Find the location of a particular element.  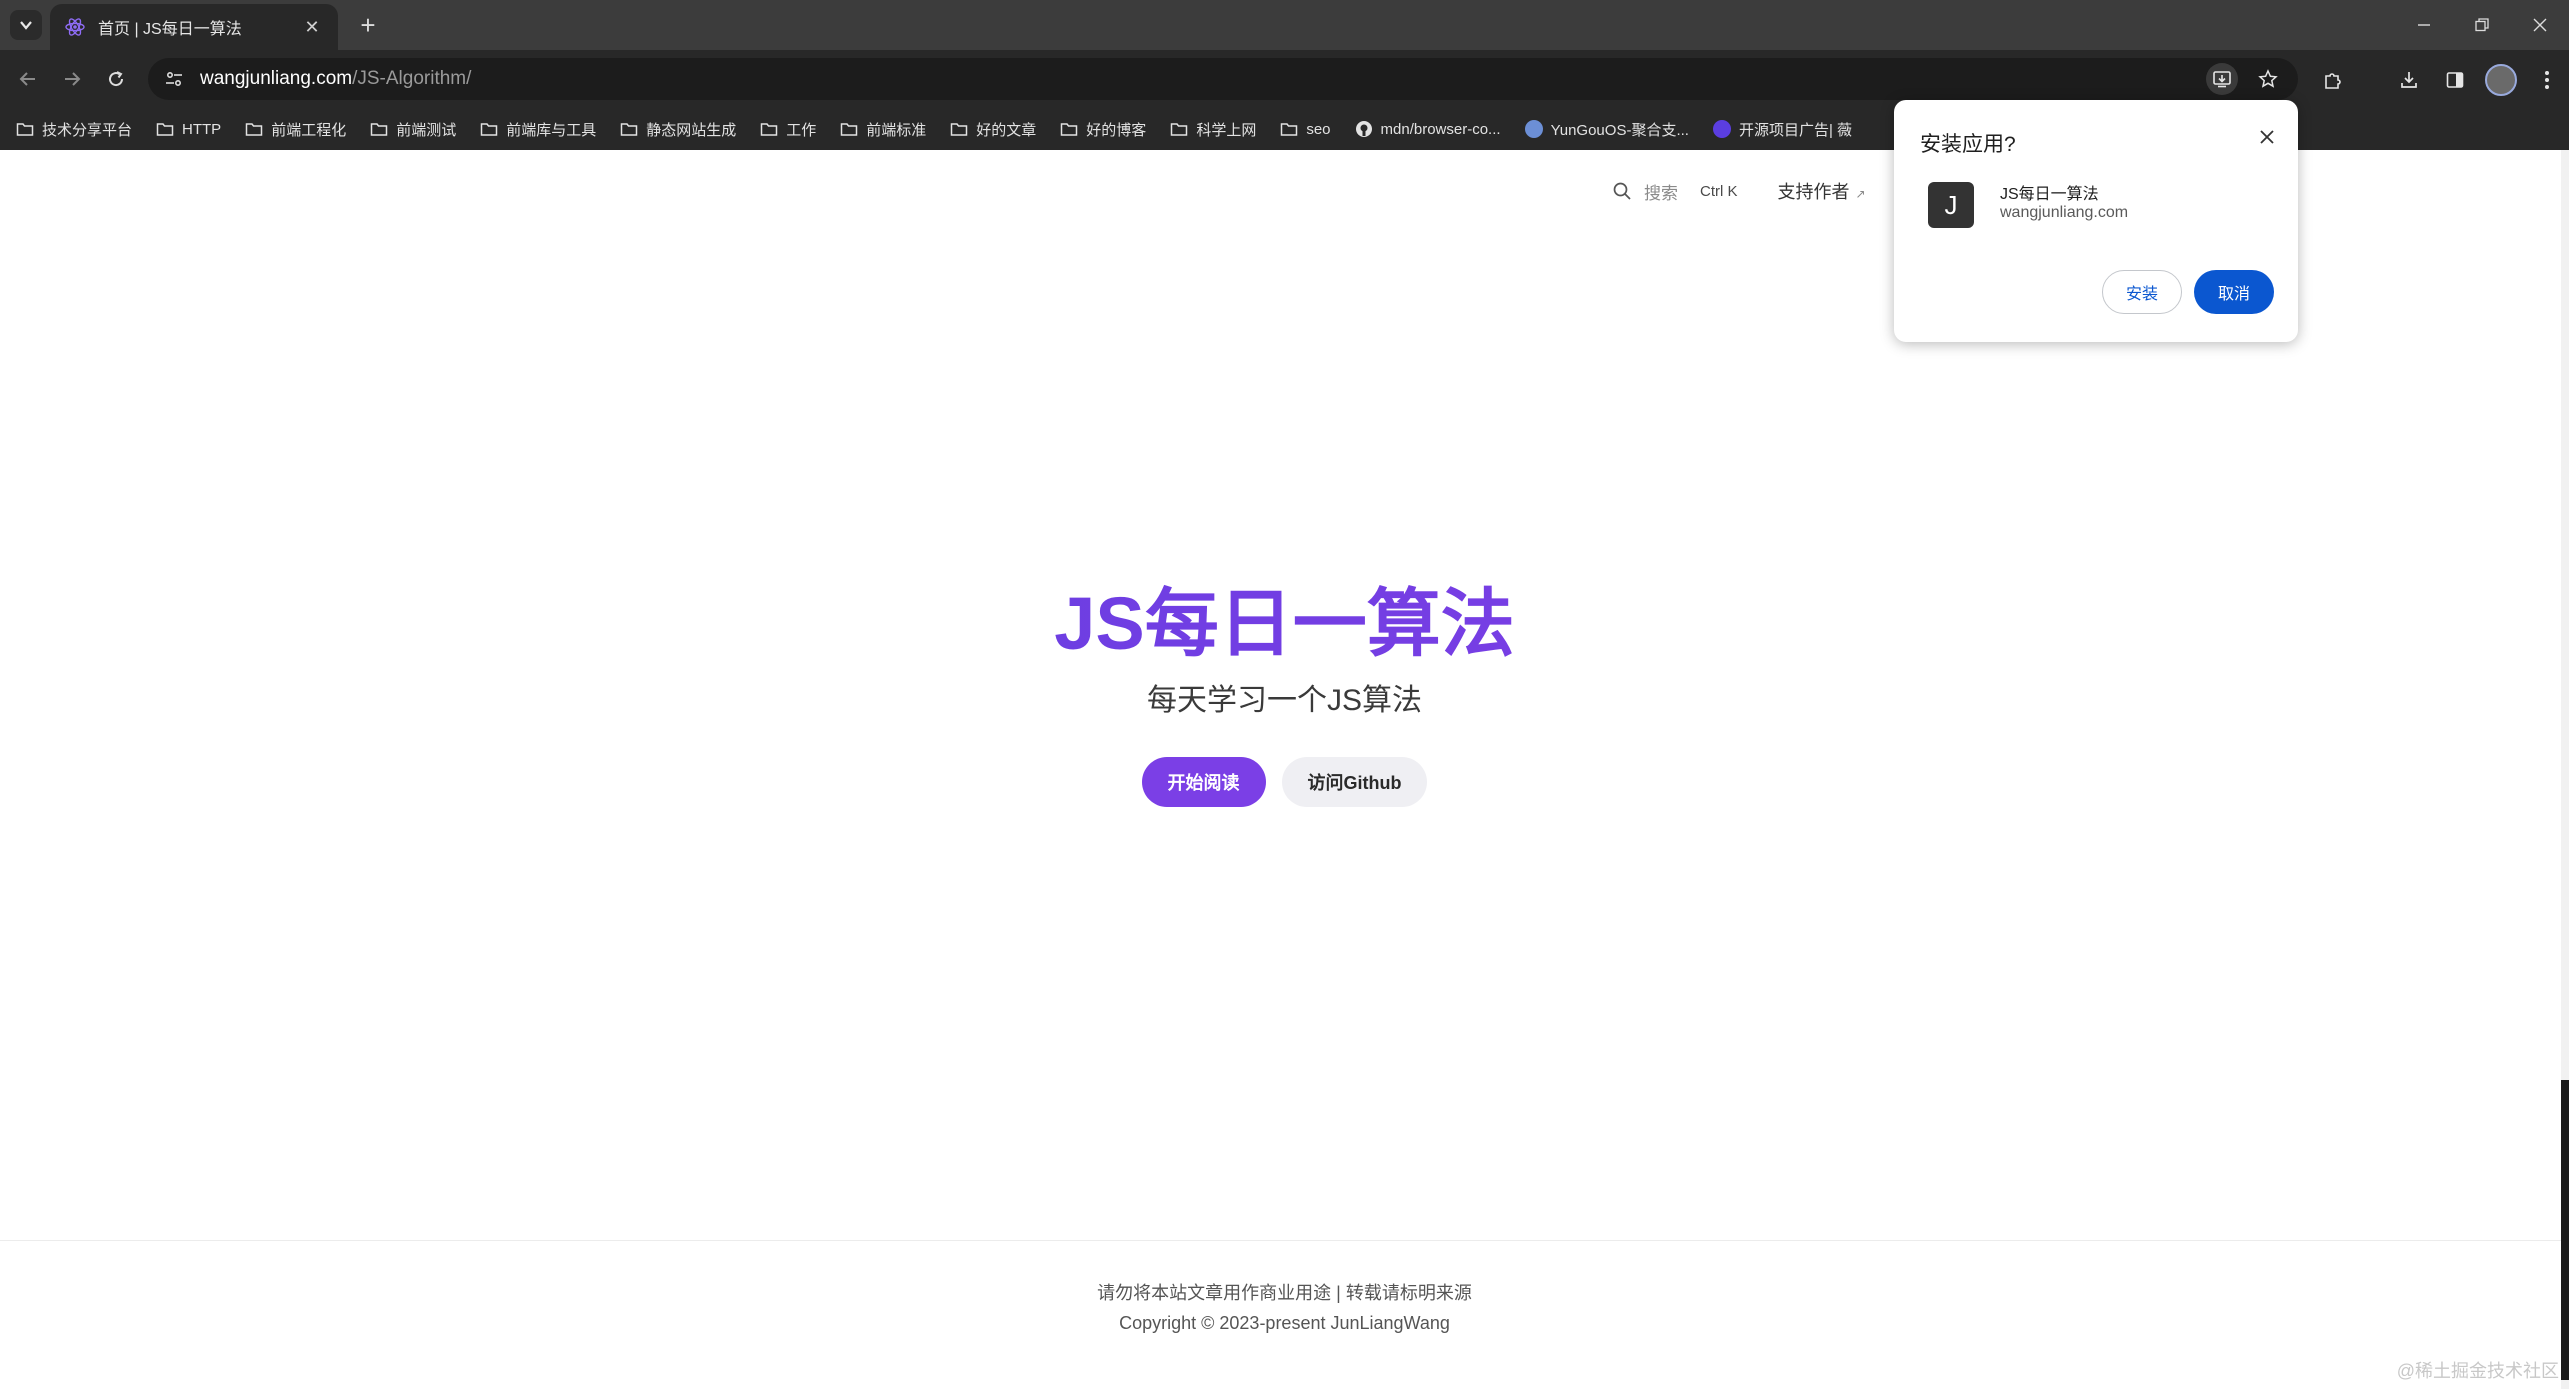

app-icon: J is located at coordinates (1951, 205).